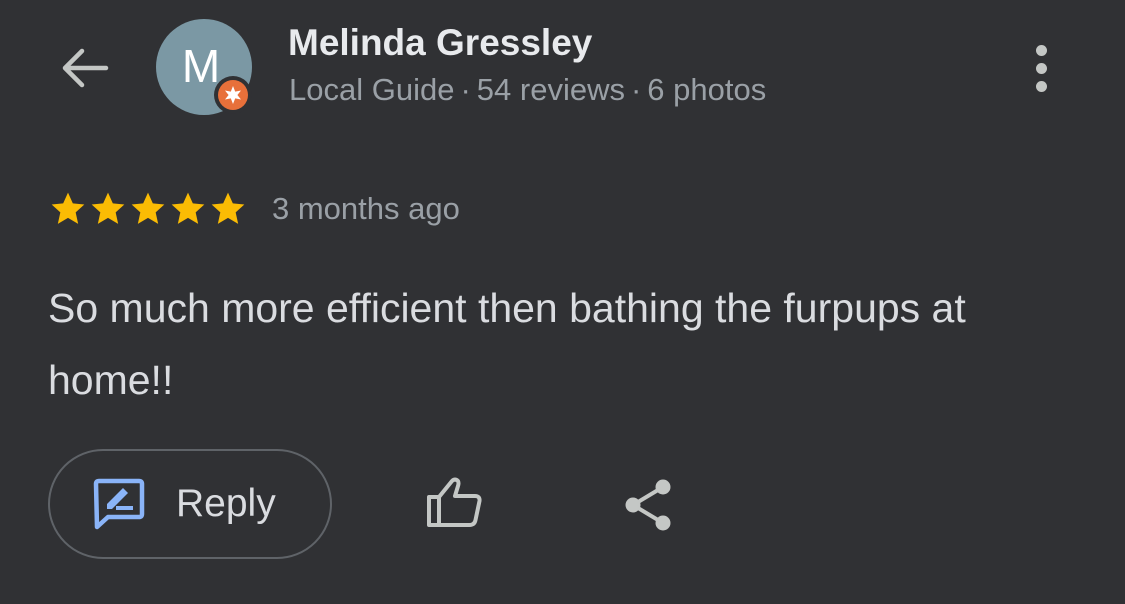 The width and height of the screenshot is (1125, 604). I want to click on reply-button: Reply, so click(190, 504).